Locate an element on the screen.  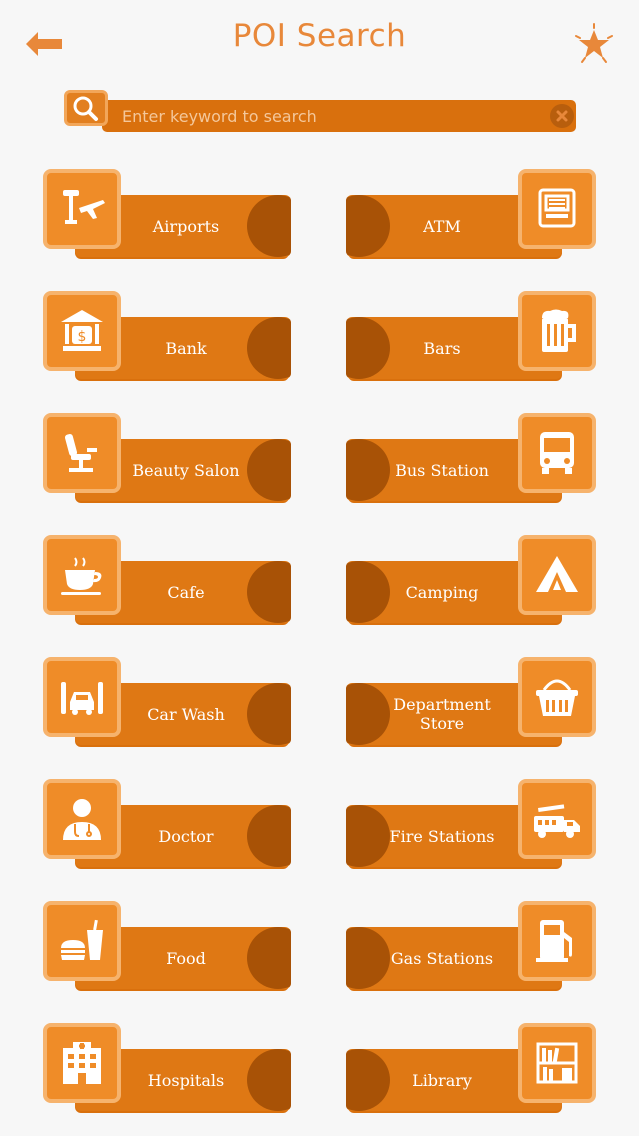
salon-chair-icon is located at coordinates (80, 453).